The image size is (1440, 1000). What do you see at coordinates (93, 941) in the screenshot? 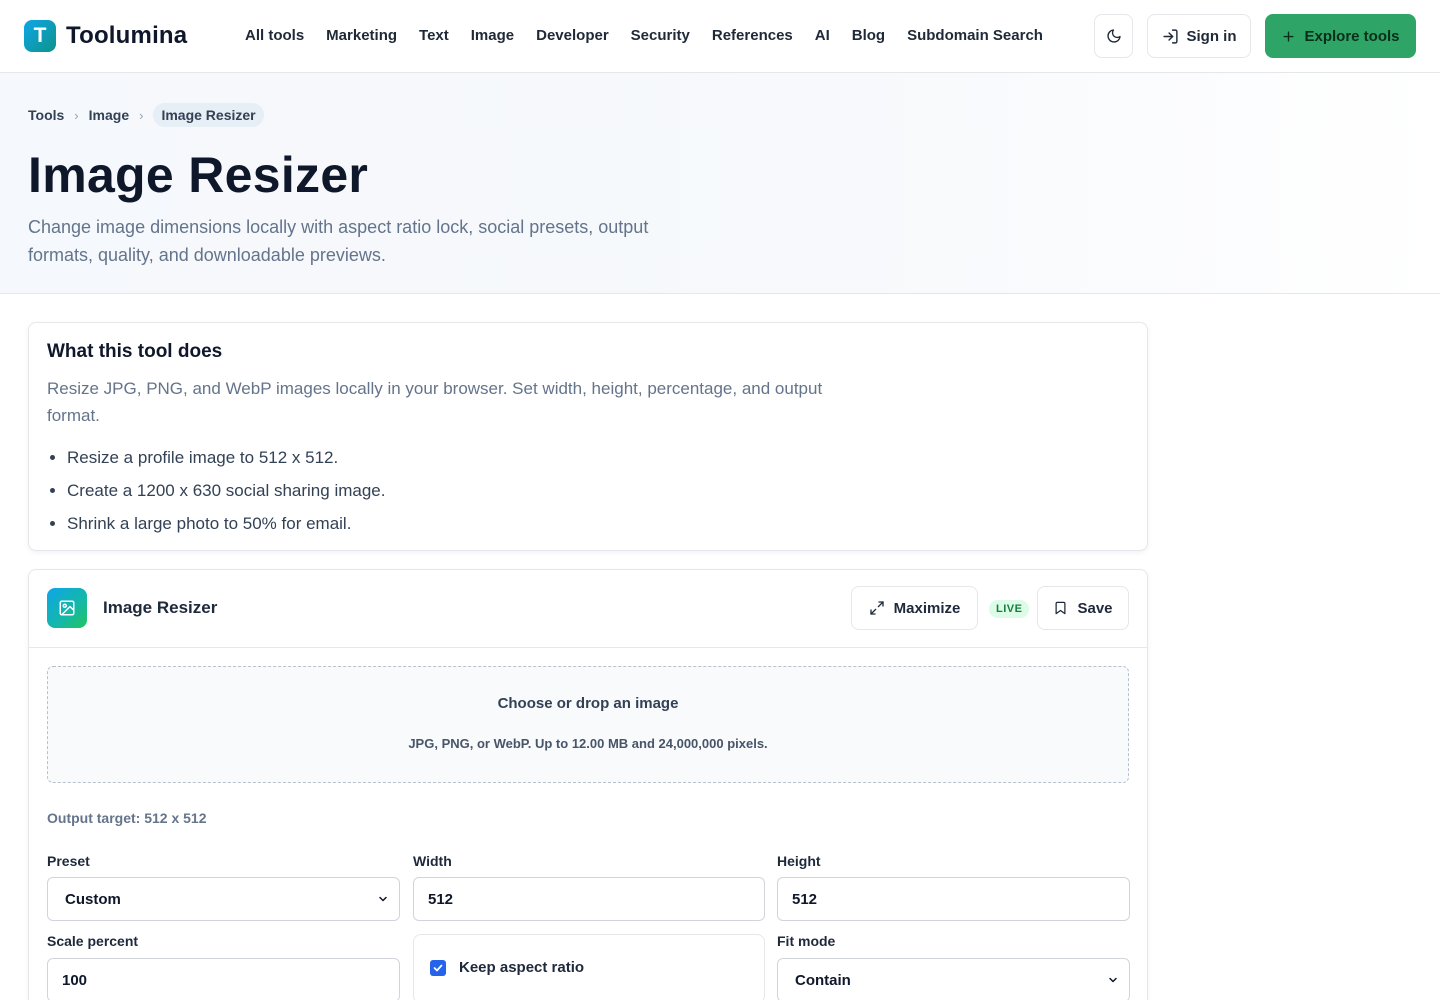
I see `scale-label: Scale percent` at bounding box center [93, 941].